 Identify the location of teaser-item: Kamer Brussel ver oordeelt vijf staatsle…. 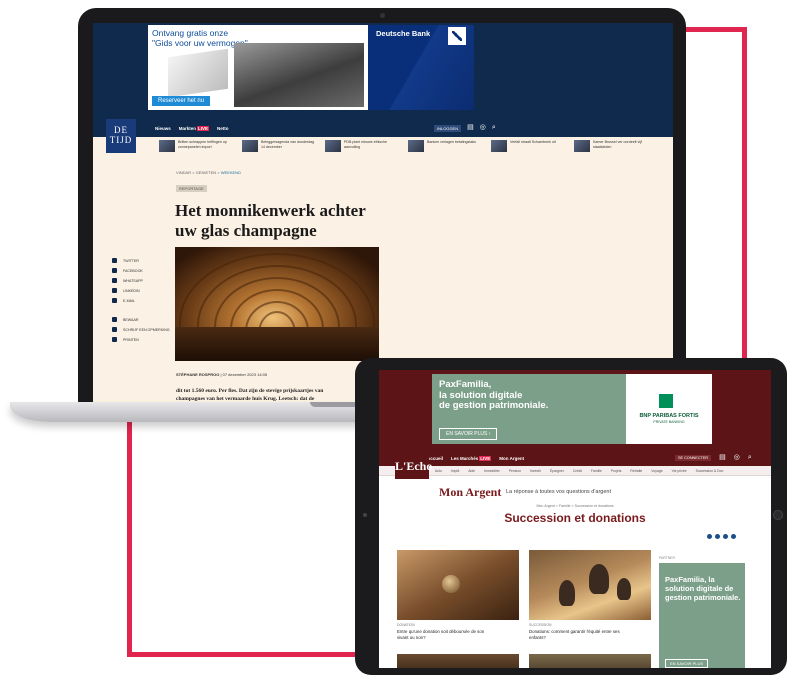
(610, 146).